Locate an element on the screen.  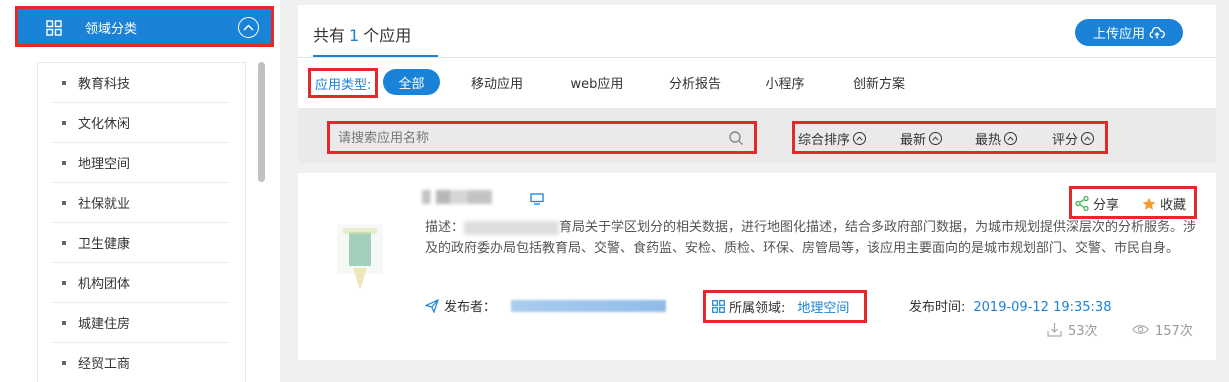
publish-time-value: 2019-09-12 19:35:38 is located at coordinates (1042, 307).